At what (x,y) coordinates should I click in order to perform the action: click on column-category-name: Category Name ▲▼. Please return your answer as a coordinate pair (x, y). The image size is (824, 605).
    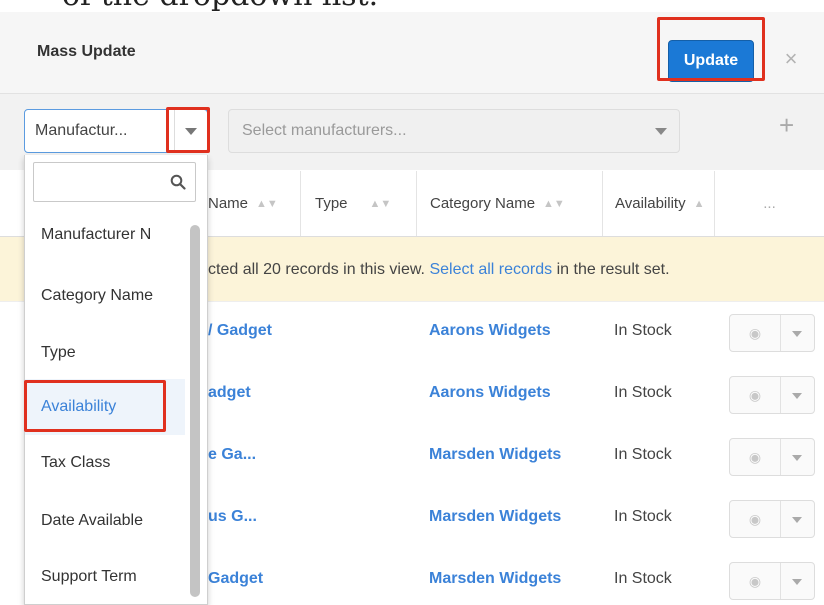
    Looking at the image, I should click on (509, 203).